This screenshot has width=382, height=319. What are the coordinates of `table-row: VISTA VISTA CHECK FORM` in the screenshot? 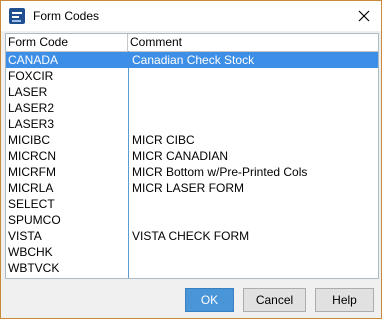 It's located at (192, 236).